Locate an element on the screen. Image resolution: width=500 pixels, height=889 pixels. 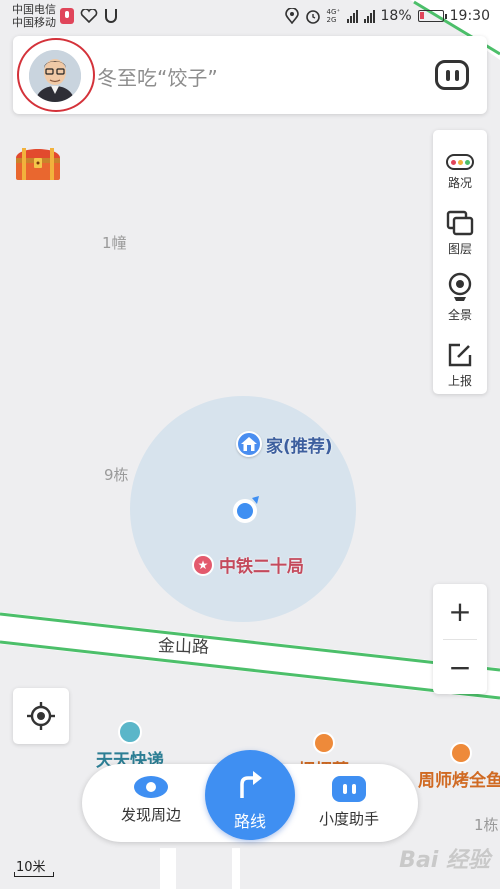
star-poi: ★ 中铁二十局 is located at coordinates (248, 564).